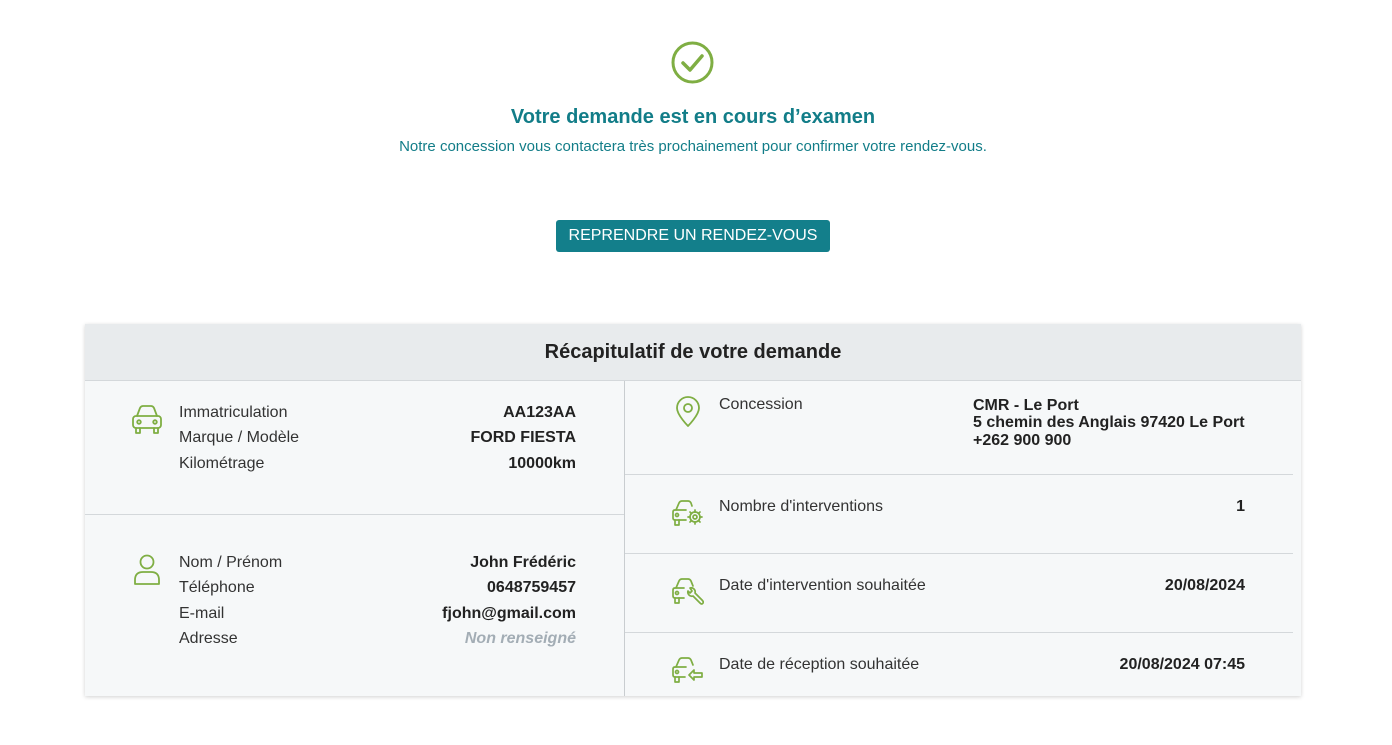 The height and width of the screenshot is (745, 1392). Describe the element at coordinates (1109, 422) in the screenshot. I see `dealership-address: 5 chemin des Anglais 97420 Le Port` at that location.